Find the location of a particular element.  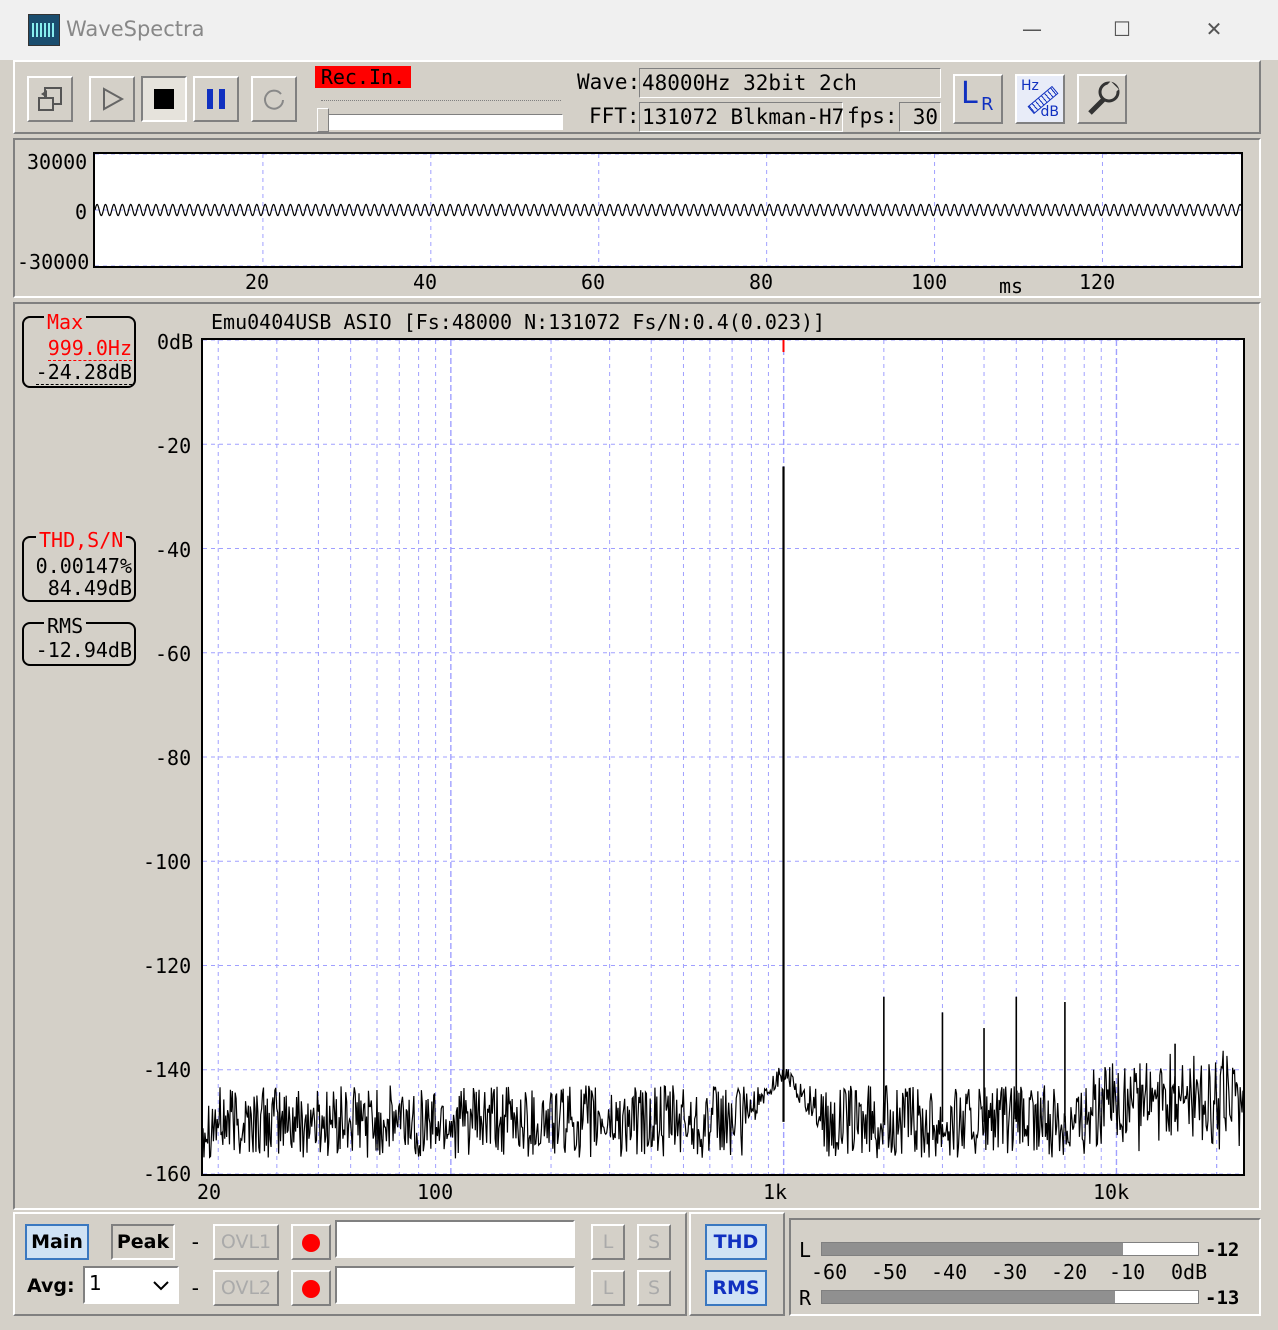

ovl2-record-button is located at coordinates (311, 1288).